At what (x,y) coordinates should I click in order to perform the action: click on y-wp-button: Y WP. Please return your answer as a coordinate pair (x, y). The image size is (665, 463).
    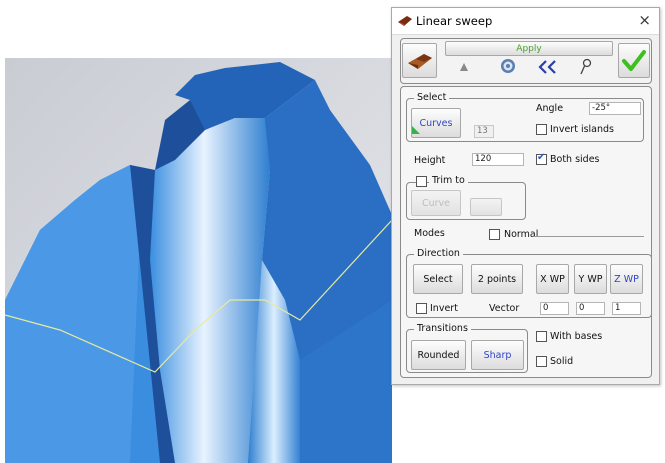
    Looking at the image, I should click on (590, 279).